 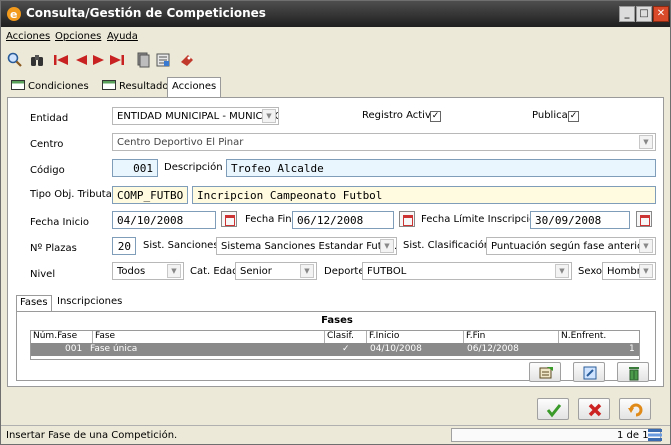 I want to click on previous-record-icon, so click(x=81, y=60).